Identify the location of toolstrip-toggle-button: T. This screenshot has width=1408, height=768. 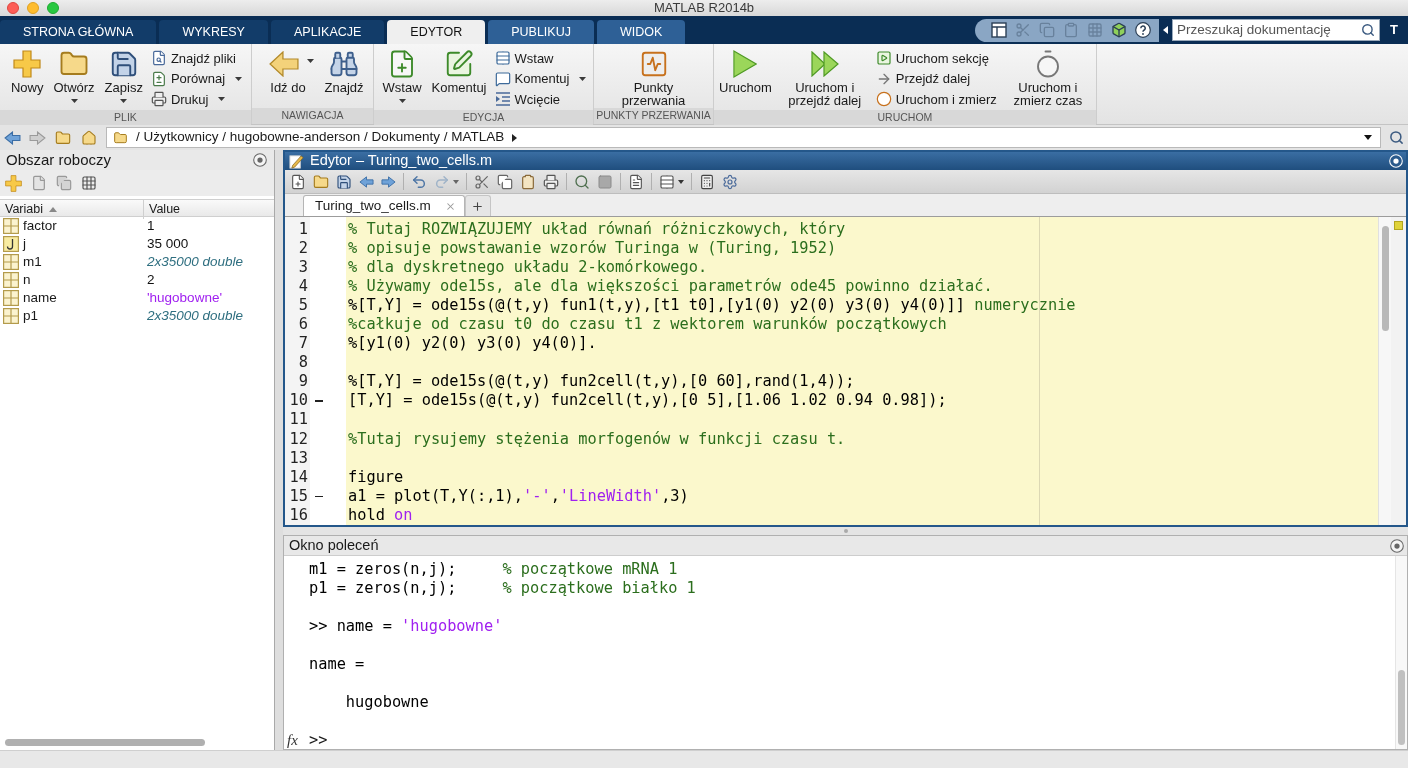
(1394, 30).